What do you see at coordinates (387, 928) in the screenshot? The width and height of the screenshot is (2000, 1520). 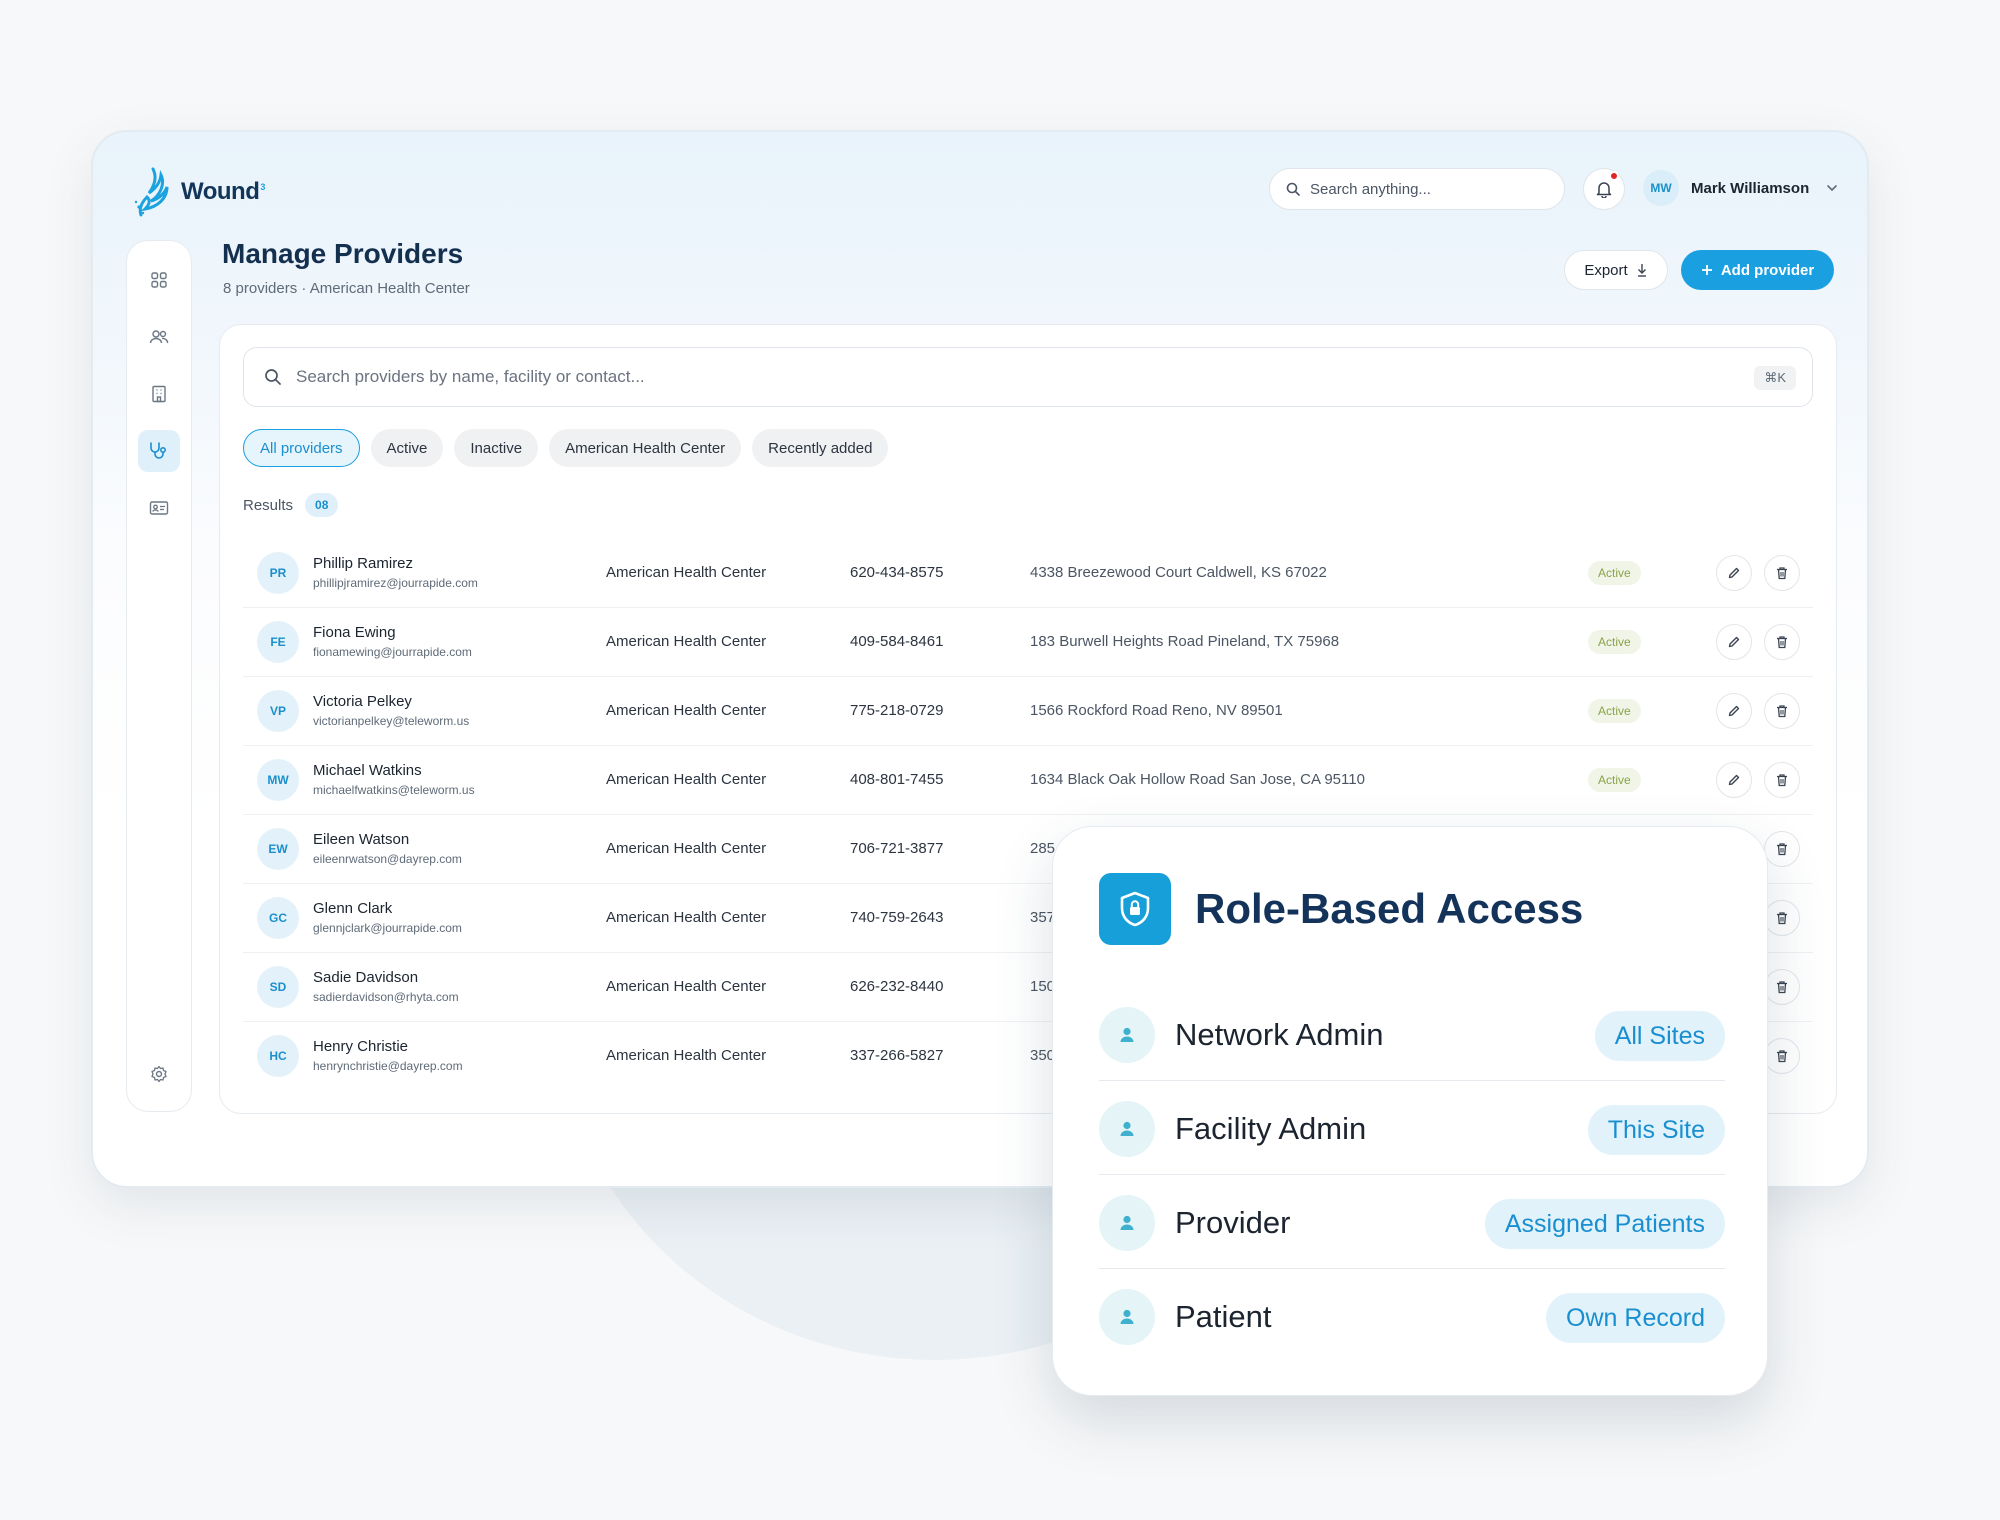 I see `provider-email: glennjclark@jourrapide.com` at bounding box center [387, 928].